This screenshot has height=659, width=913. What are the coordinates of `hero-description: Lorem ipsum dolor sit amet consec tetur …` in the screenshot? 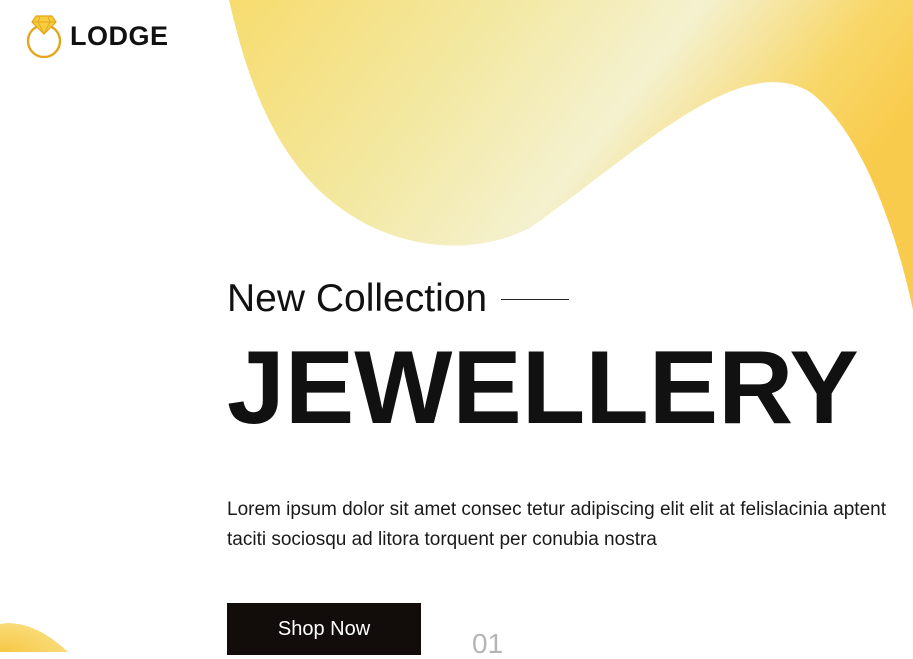 It's located at (570, 525).